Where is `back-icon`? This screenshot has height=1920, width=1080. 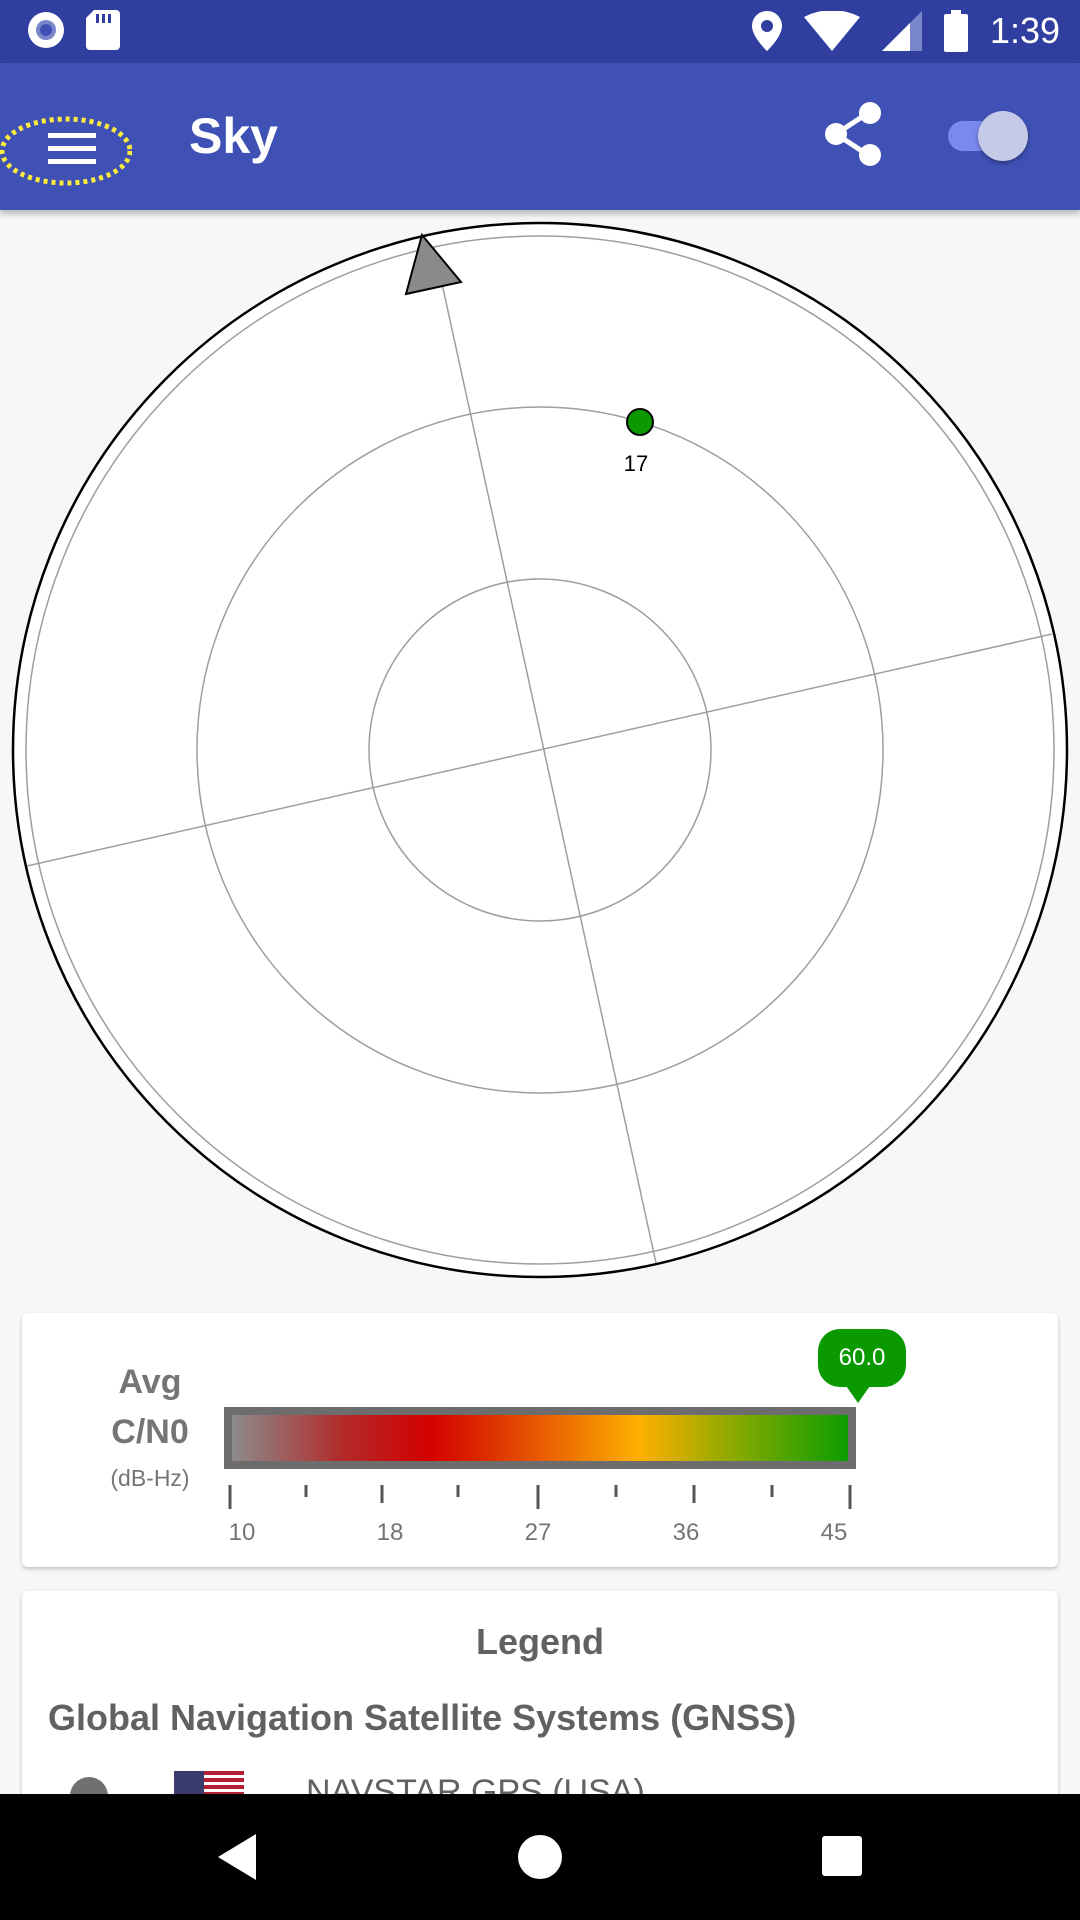 back-icon is located at coordinates (243, 1857).